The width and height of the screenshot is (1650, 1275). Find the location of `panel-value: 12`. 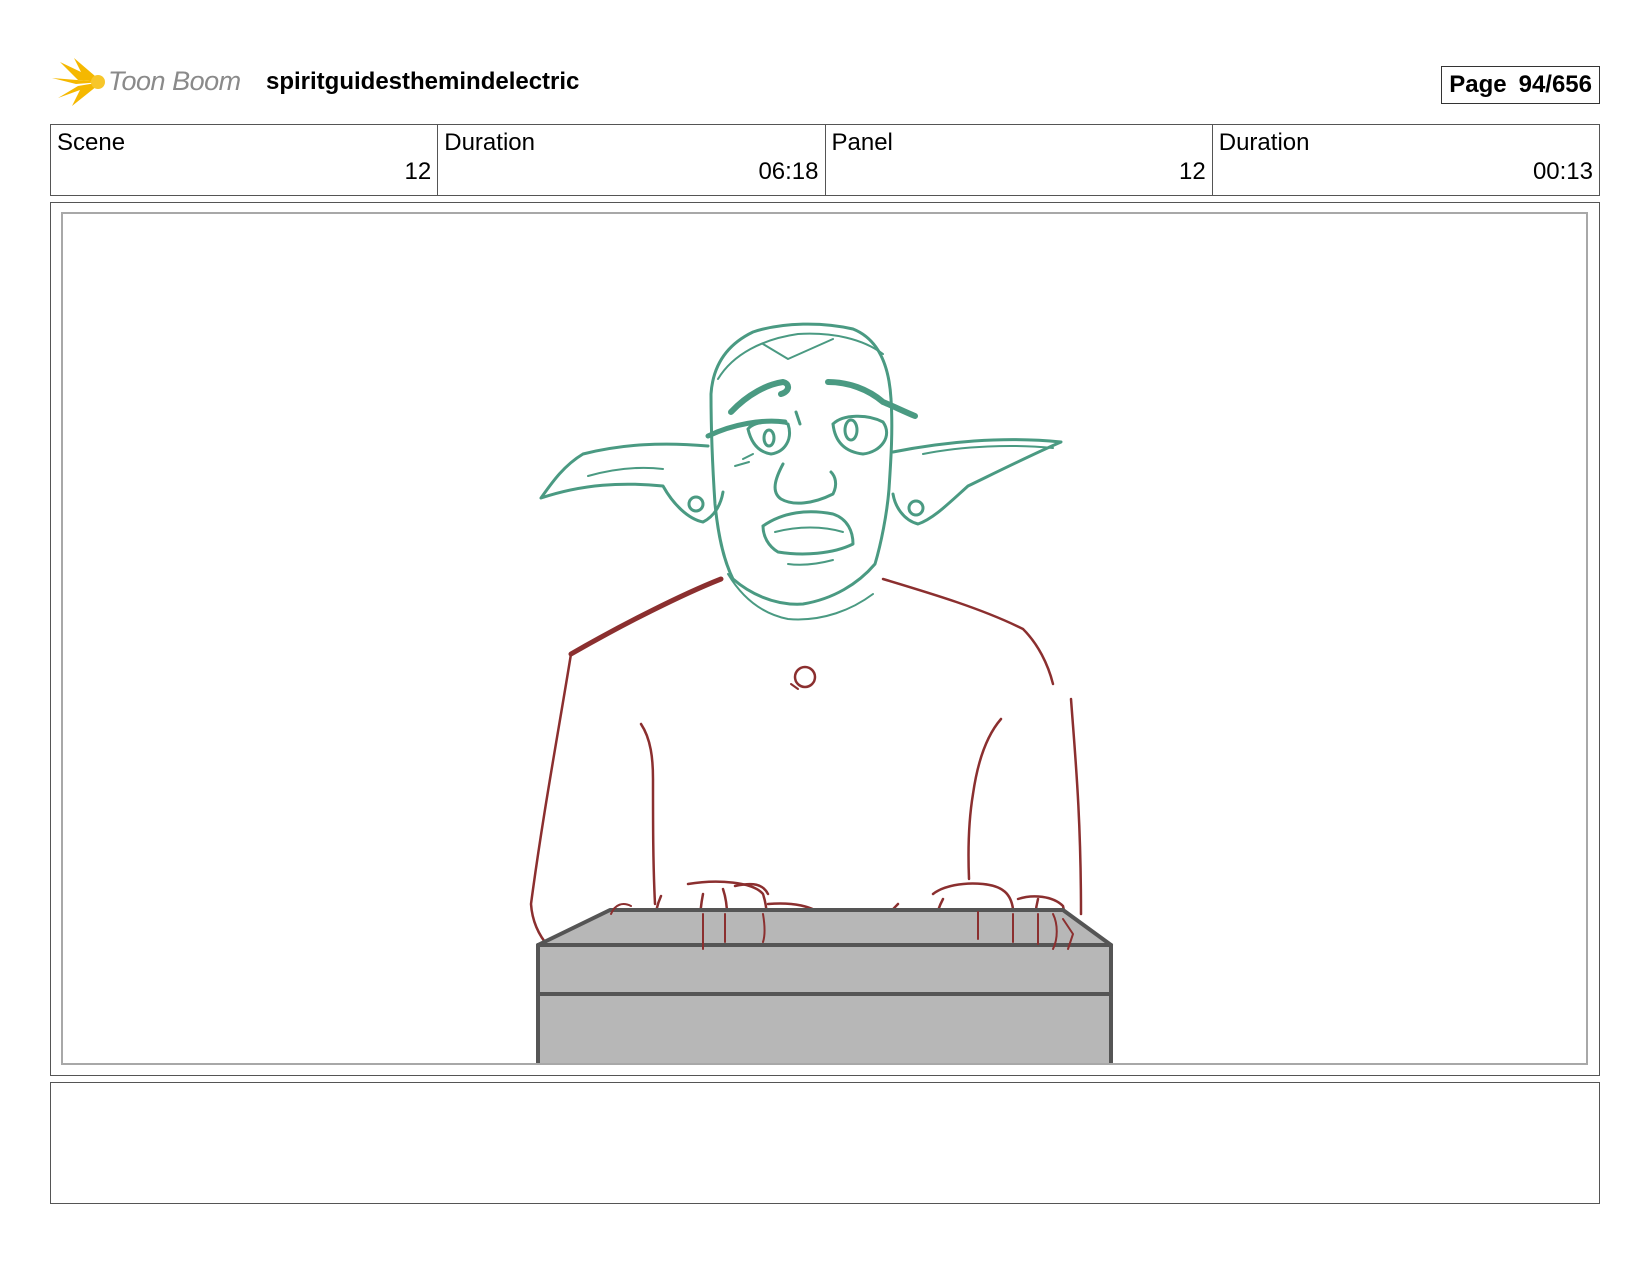

panel-value: 12 is located at coordinates (1192, 171).